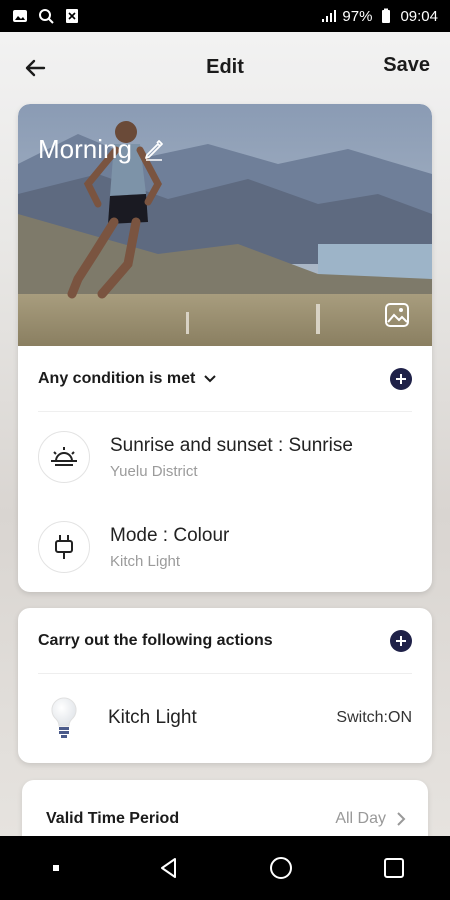 This screenshot has width=450, height=900. I want to click on plug-icon, so click(64, 547).